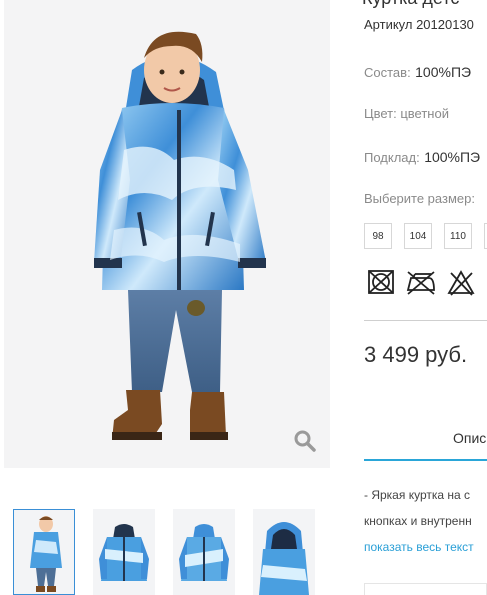 The height and width of the screenshot is (595, 487). Describe the element at coordinates (378, 236) in the screenshot. I see `size-option-98: 98` at that location.